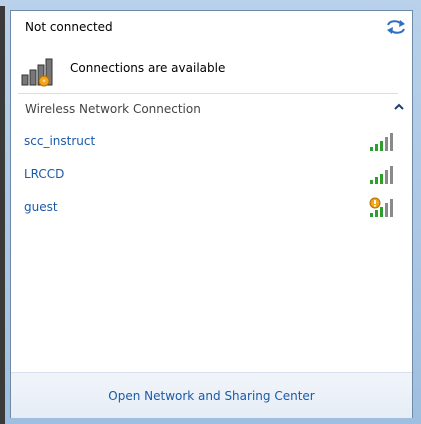 The height and width of the screenshot is (424, 421). I want to click on section-title: Wireless Network Connection, so click(113, 109).